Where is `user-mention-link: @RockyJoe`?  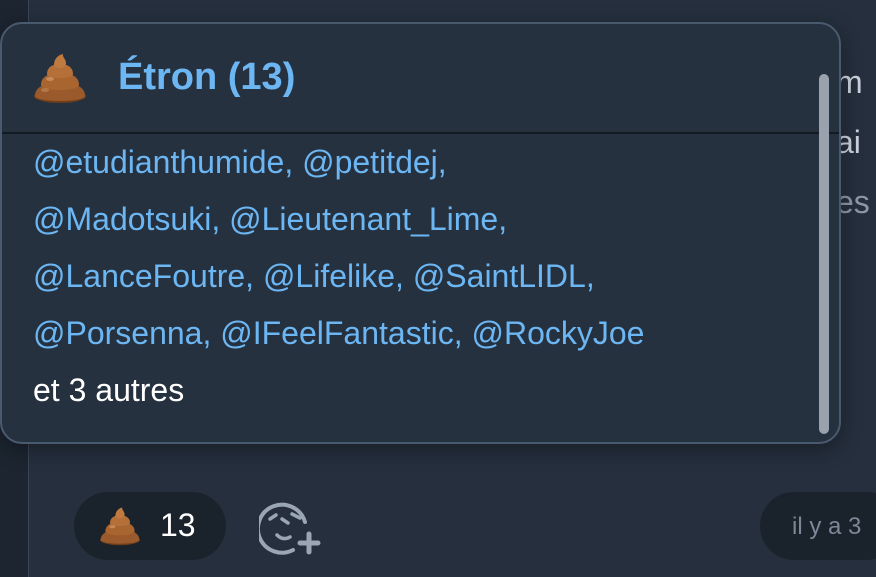 user-mention-link: @RockyJoe is located at coordinates (557, 333).